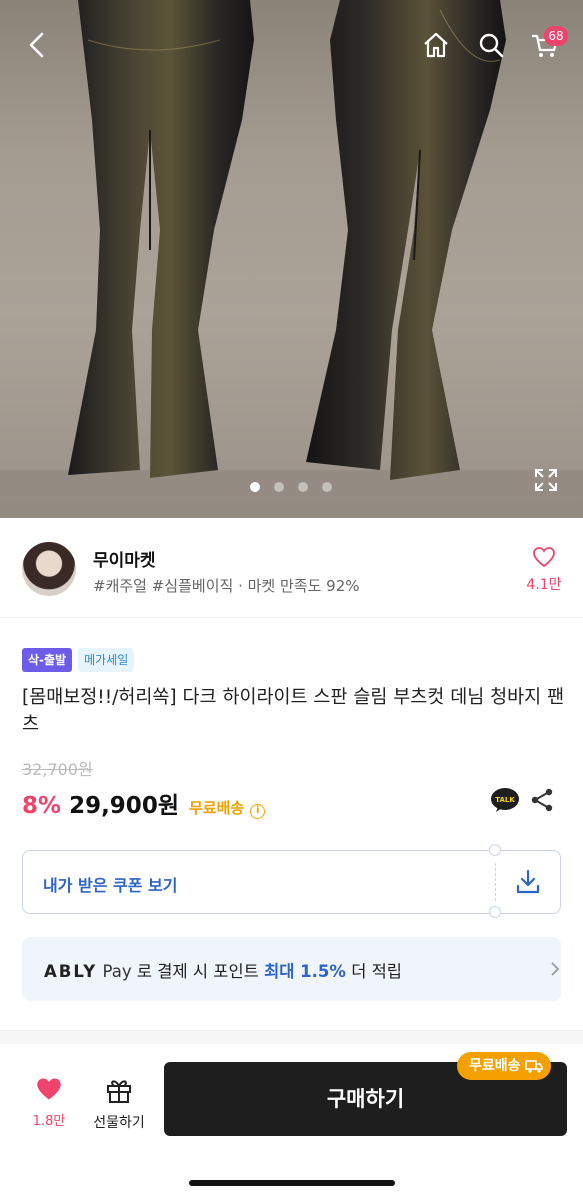 The width and height of the screenshot is (583, 1200). I want to click on free-shipping-label: 무료배송, so click(216, 807).